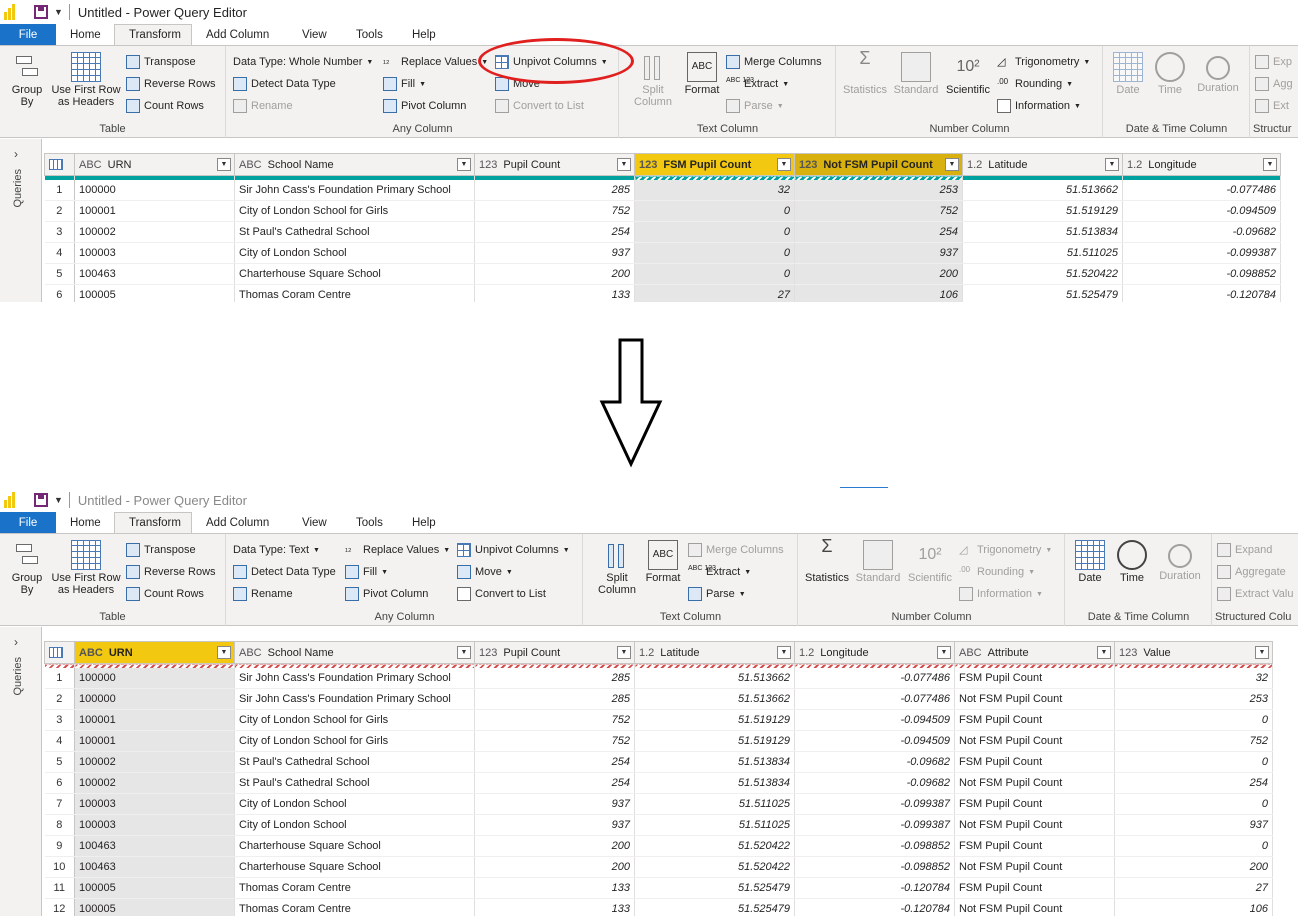  Describe the element at coordinates (16, 642) in the screenshot. I see `chevron-right-icon: ›` at that location.